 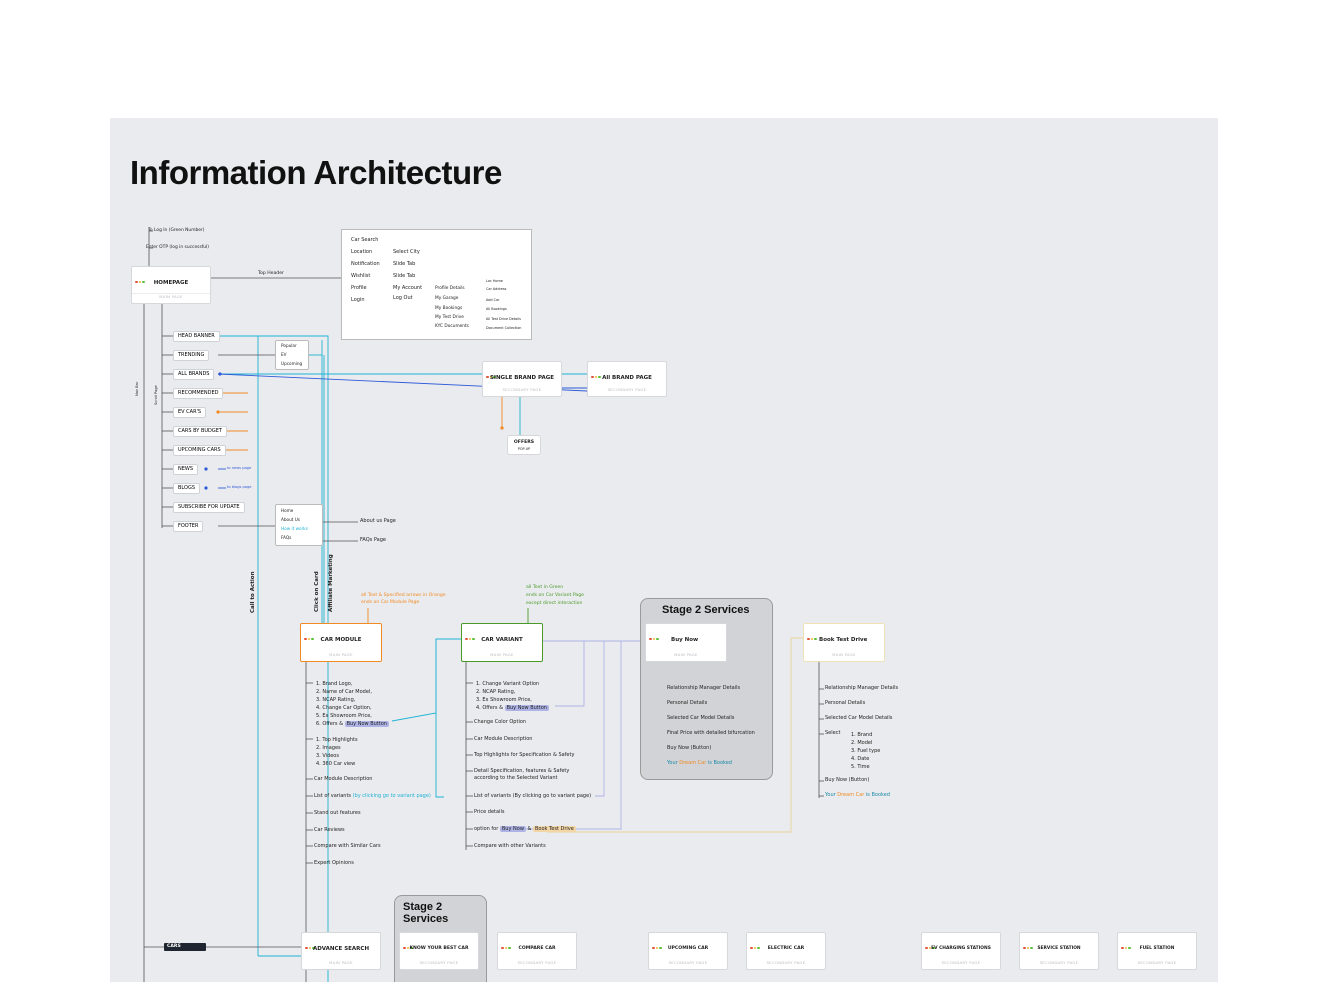 I want to click on footer-link: FAQs, so click(x=286, y=537).